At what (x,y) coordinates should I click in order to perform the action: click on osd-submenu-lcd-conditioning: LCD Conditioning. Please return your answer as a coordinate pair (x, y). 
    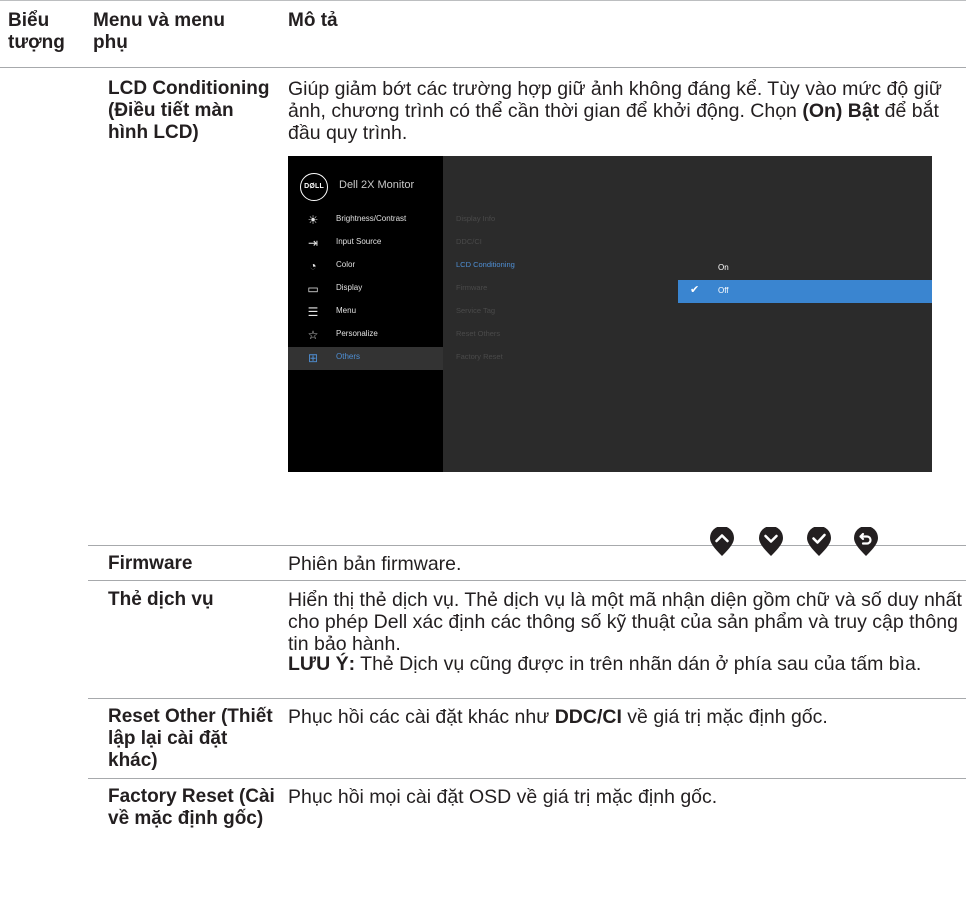
    Looking at the image, I should click on (485, 264).